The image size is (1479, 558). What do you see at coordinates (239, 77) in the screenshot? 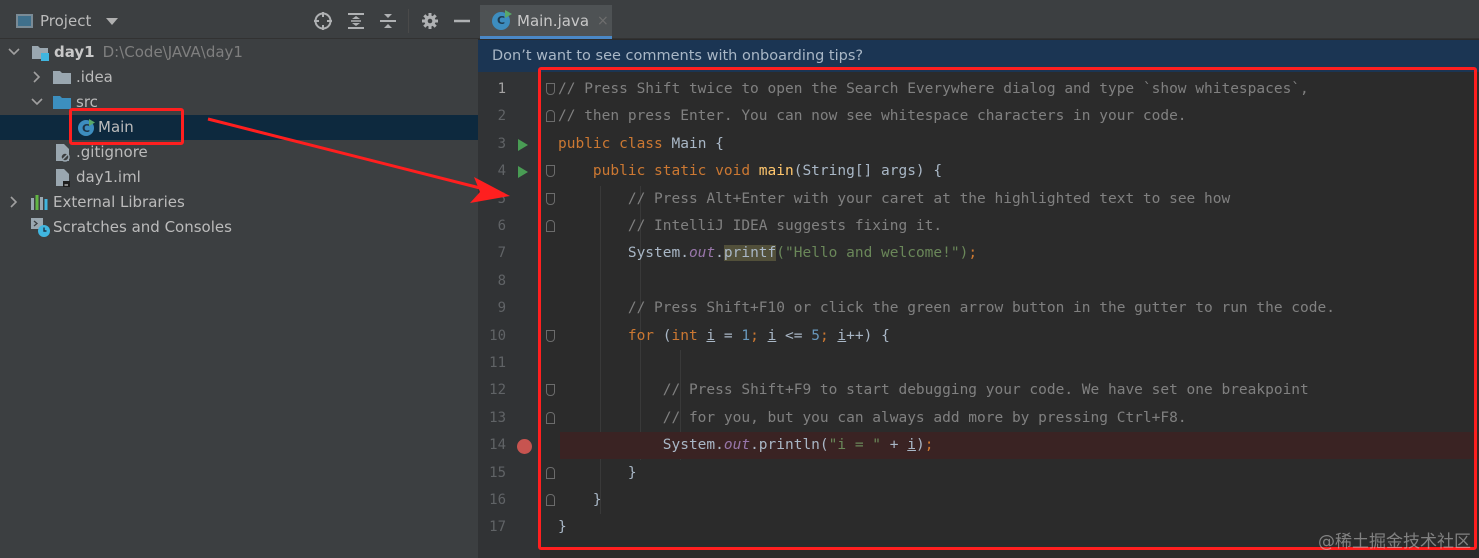
I see `tree-item-idea: .idea` at bounding box center [239, 77].